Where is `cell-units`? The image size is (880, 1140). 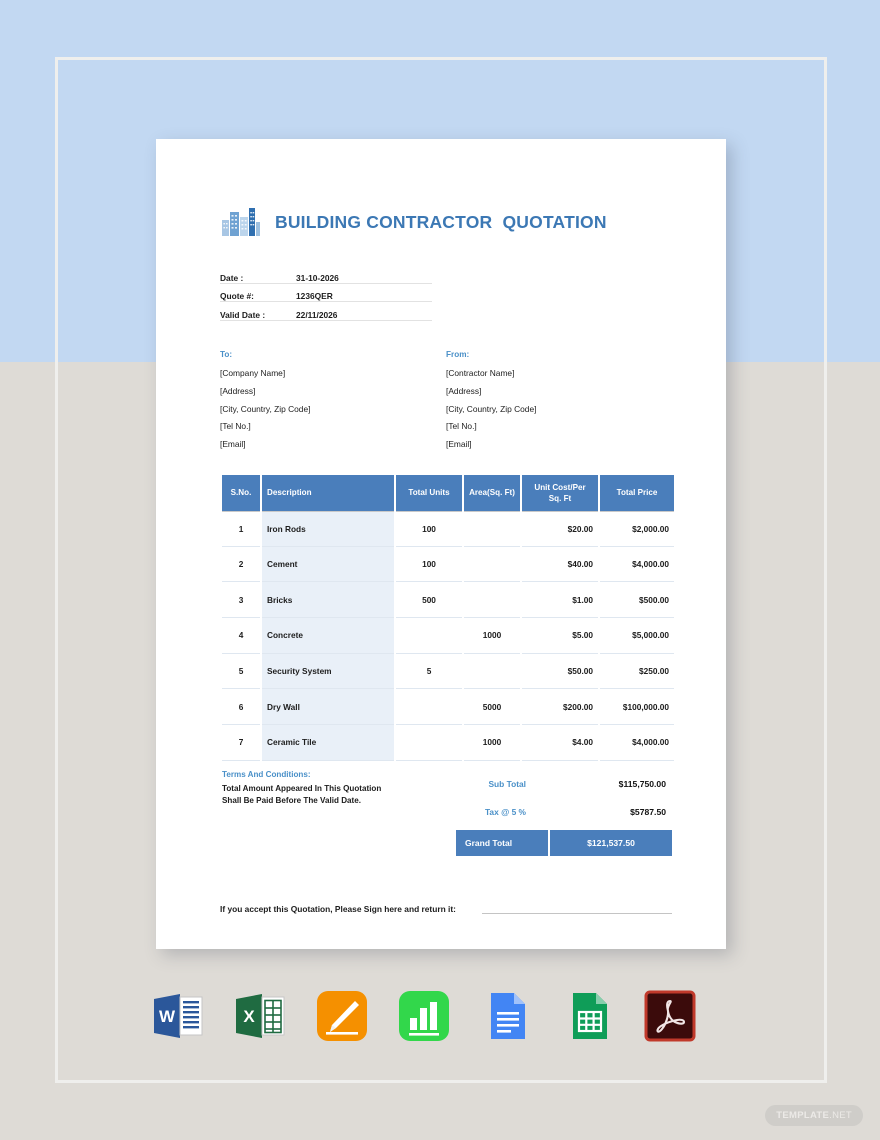 cell-units is located at coordinates (429, 743).